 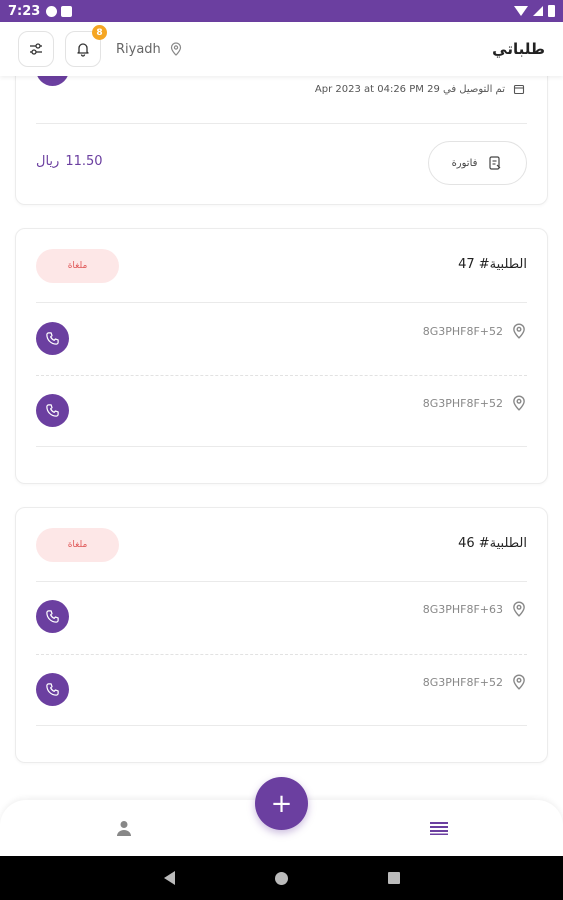 I want to click on person-icon, so click(x=124, y=828).